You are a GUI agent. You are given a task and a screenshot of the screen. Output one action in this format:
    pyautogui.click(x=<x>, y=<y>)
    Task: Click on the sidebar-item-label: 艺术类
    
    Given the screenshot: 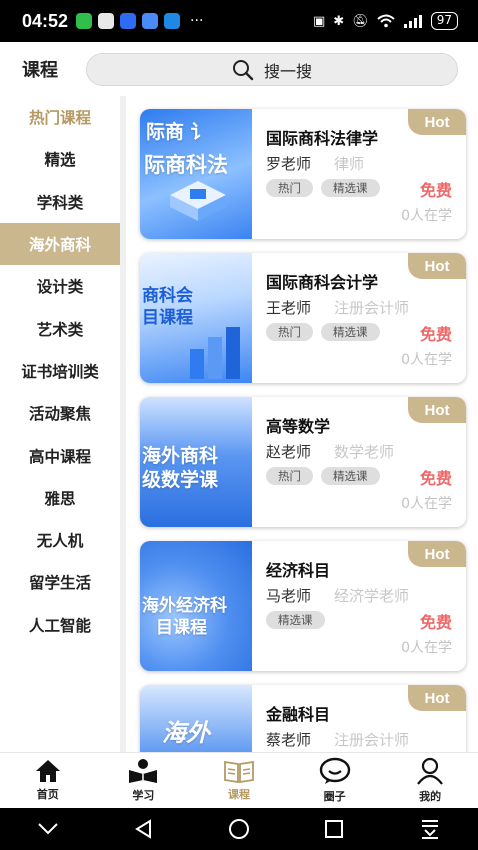 What is the action you would take?
    pyautogui.click(x=60, y=329)
    